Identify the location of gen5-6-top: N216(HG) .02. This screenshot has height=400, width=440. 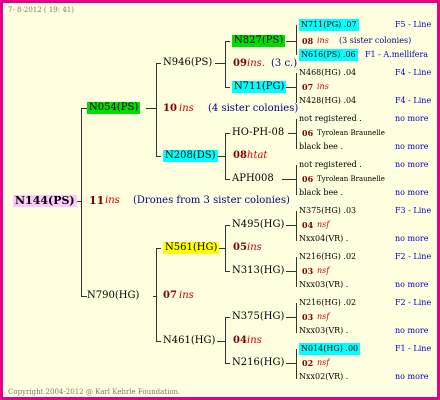
(327, 303).